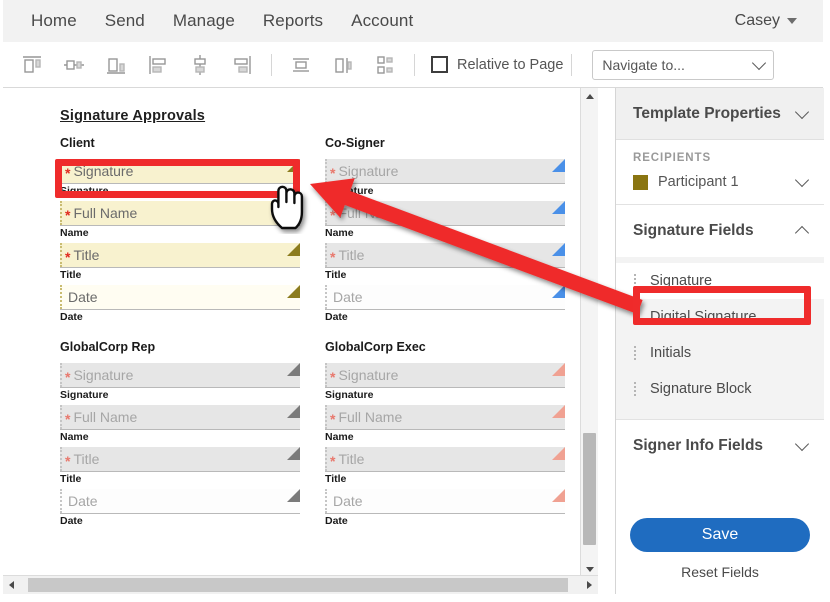 Image resolution: width=830 pixels, height=602 pixels. Describe the element at coordinates (180, 213) in the screenshot. I see `form-field-client-name: * Full Name` at that location.